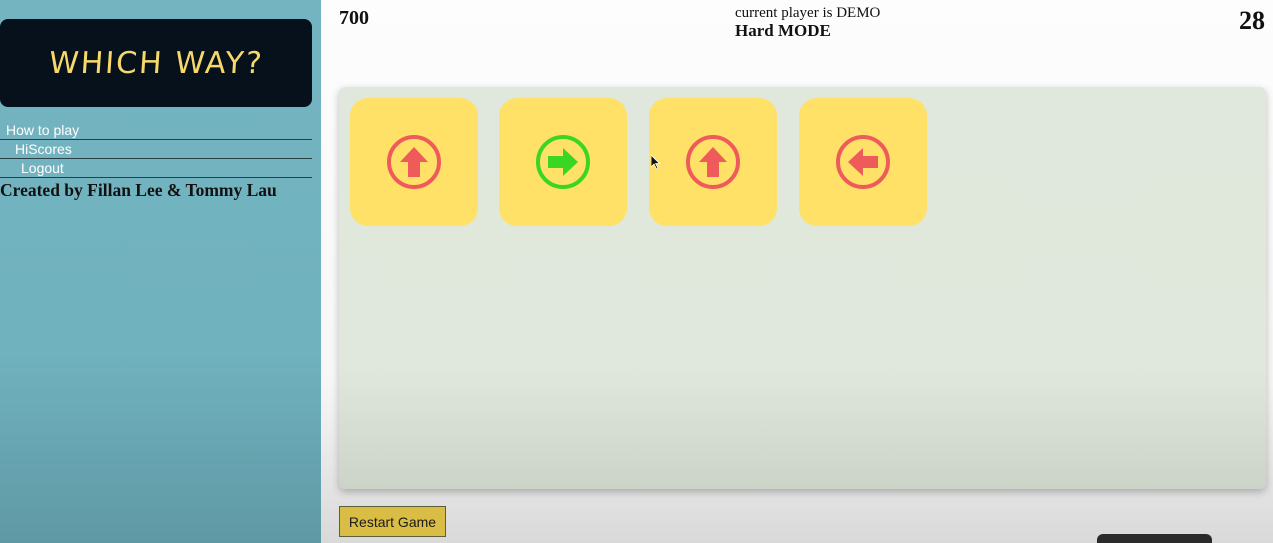 The image size is (1273, 543). What do you see at coordinates (1252, 20) in the screenshot?
I see `timer: 28` at bounding box center [1252, 20].